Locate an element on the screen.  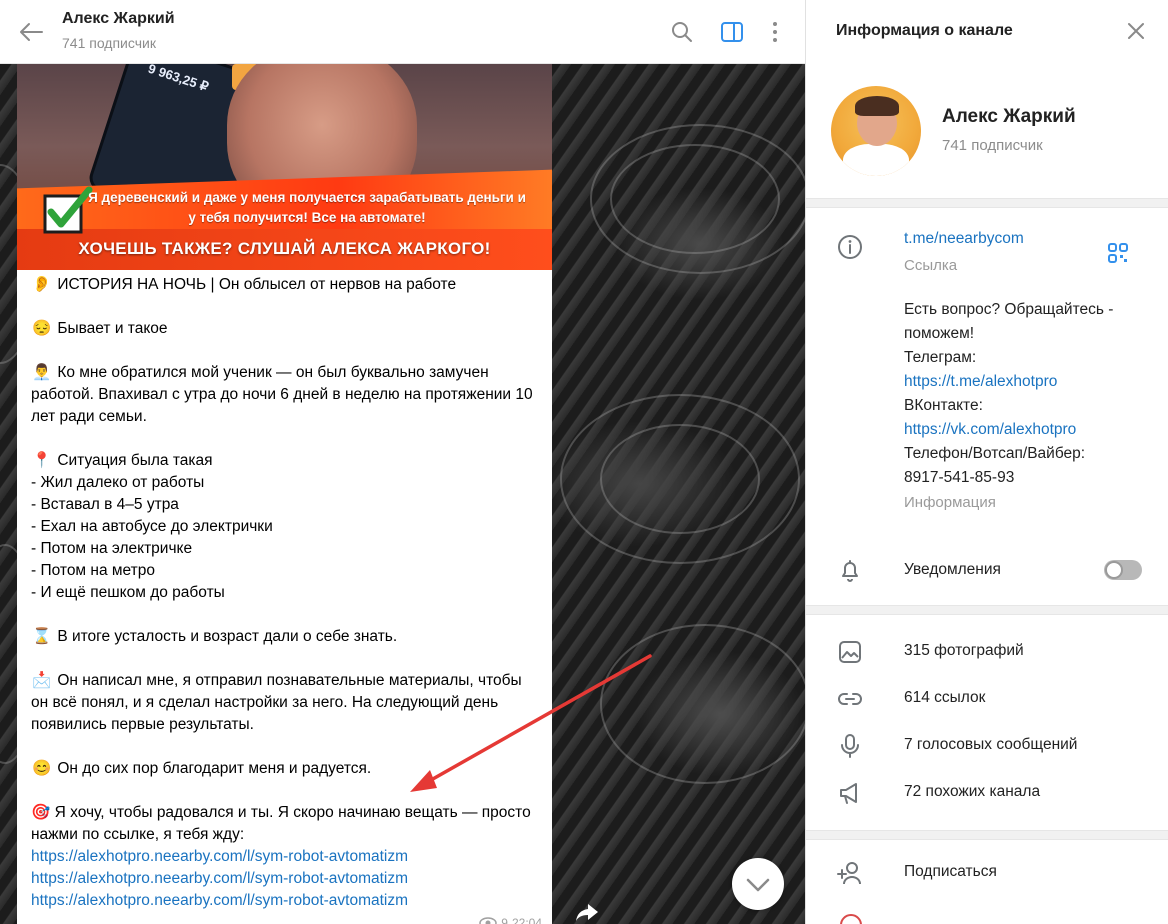
add-user-icon is located at coordinates (849, 873).